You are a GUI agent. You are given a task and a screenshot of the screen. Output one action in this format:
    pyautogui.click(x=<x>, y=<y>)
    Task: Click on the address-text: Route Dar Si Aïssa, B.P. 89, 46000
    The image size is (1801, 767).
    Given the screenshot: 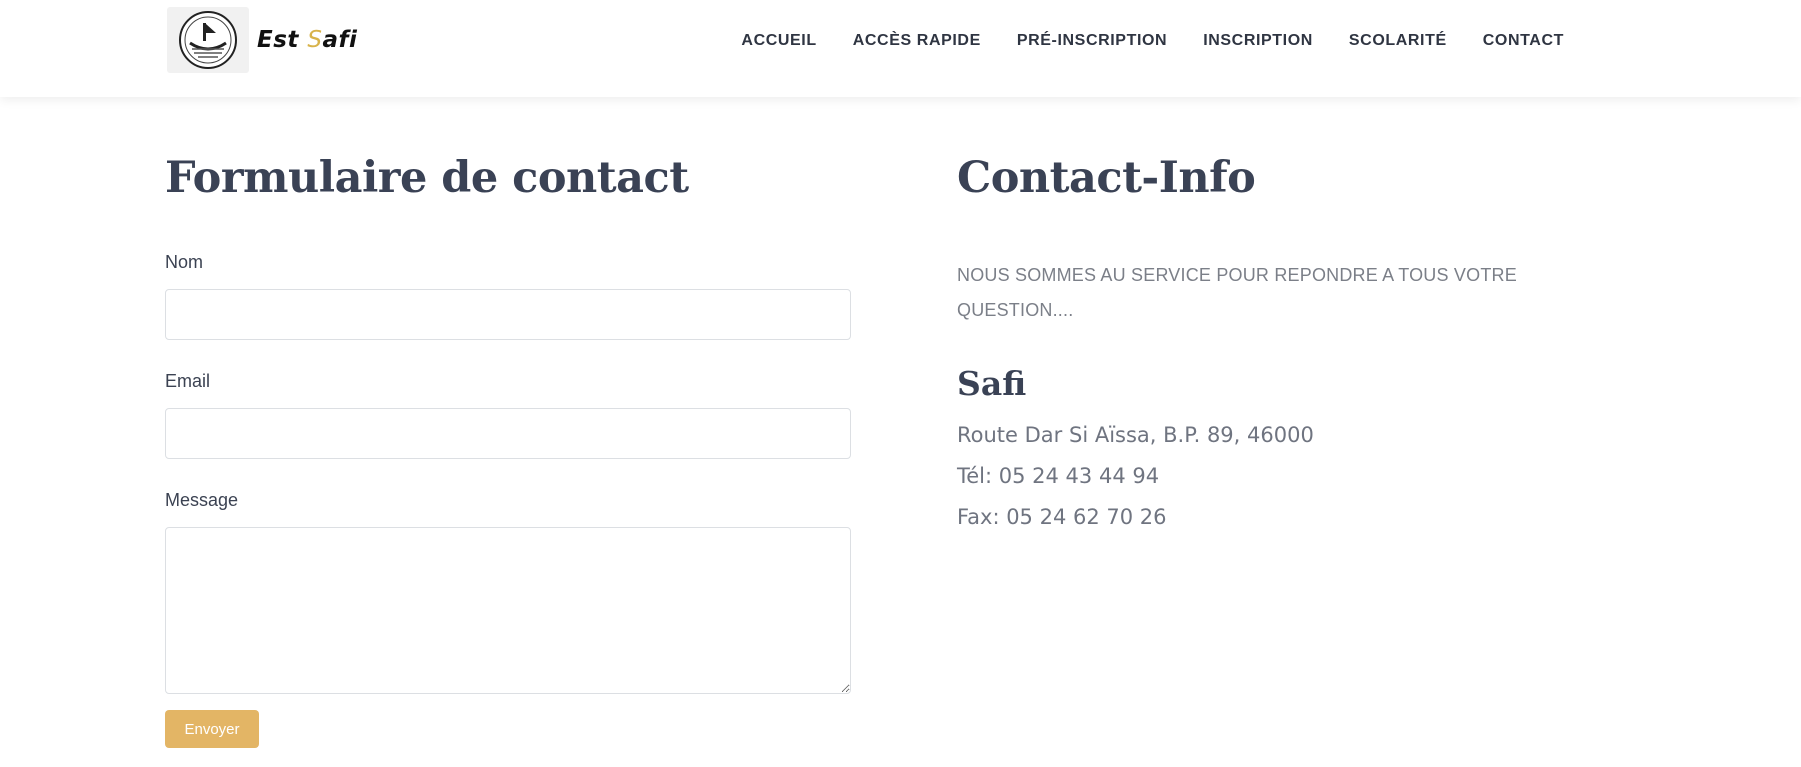 What is the action you would take?
    pyautogui.click(x=1135, y=435)
    